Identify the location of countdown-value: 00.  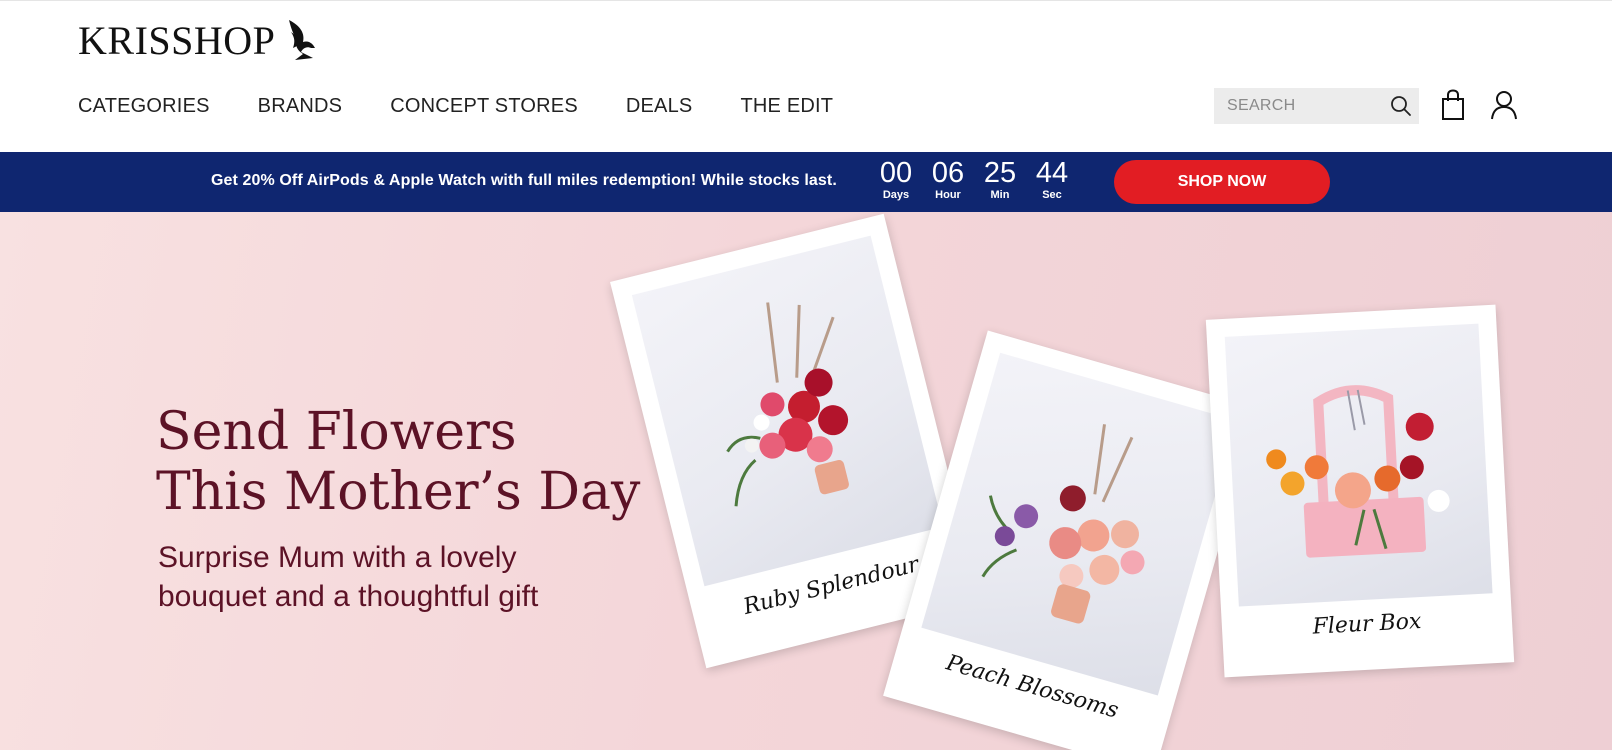
(896, 173).